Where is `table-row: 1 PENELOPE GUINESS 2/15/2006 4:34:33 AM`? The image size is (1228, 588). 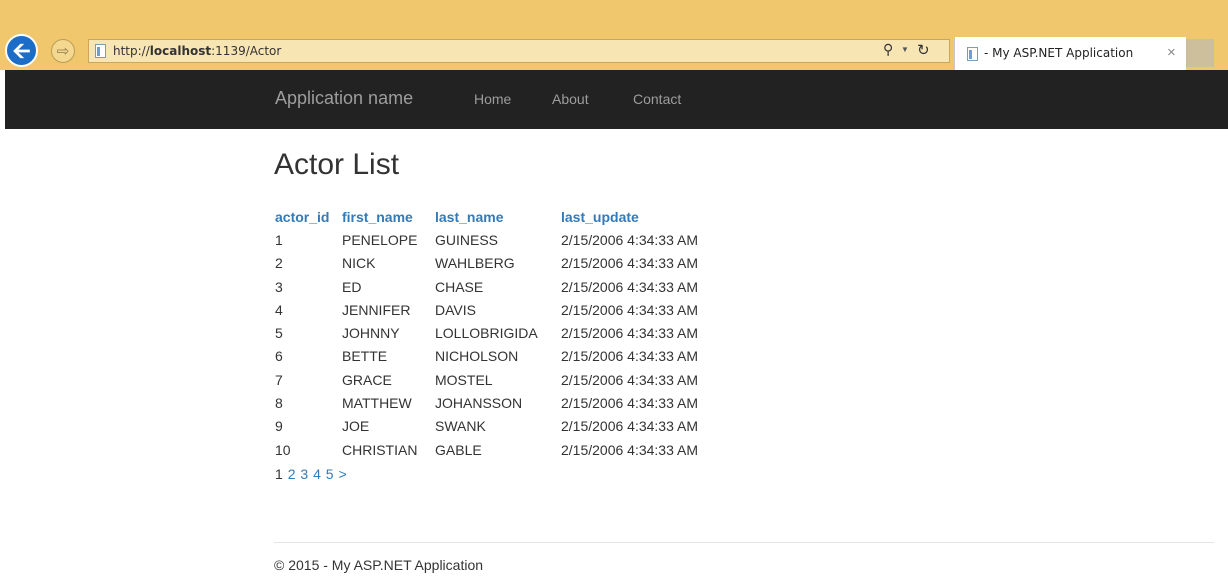
table-row: 1 PENELOPE GUINESS 2/15/2006 4:34:33 AM is located at coordinates (486, 239).